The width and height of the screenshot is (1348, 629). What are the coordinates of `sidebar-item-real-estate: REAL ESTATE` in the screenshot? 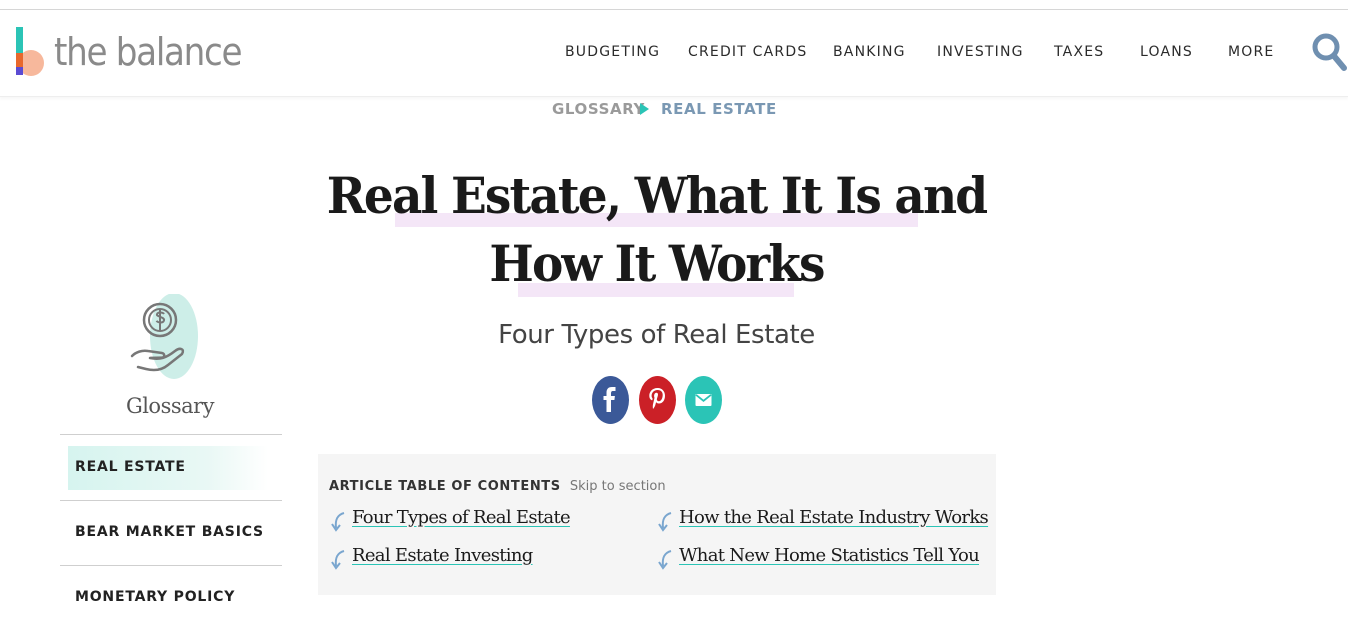 It's located at (171, 468).